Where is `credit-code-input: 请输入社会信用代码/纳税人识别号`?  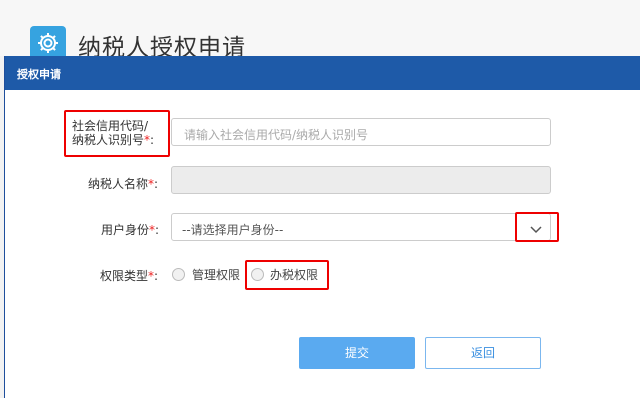
credit-code-input: 请输入社会信用代码/纳税人识别号 is located at coordinates (361, 132).